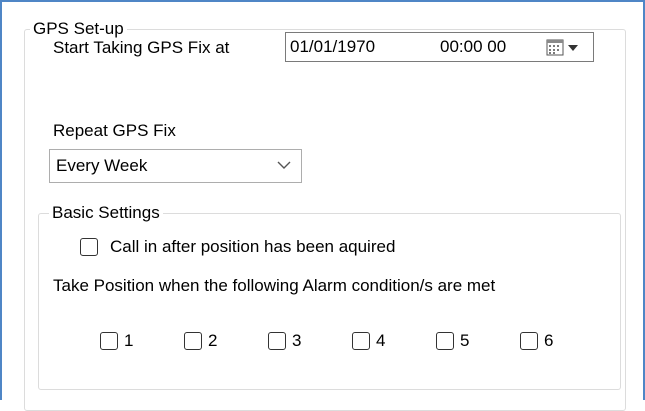  What do you see at coordinates (253, 246) in the screenshot?
I see `call-in-label: Call in after position has been aquired` at bounding box center [253, 246].